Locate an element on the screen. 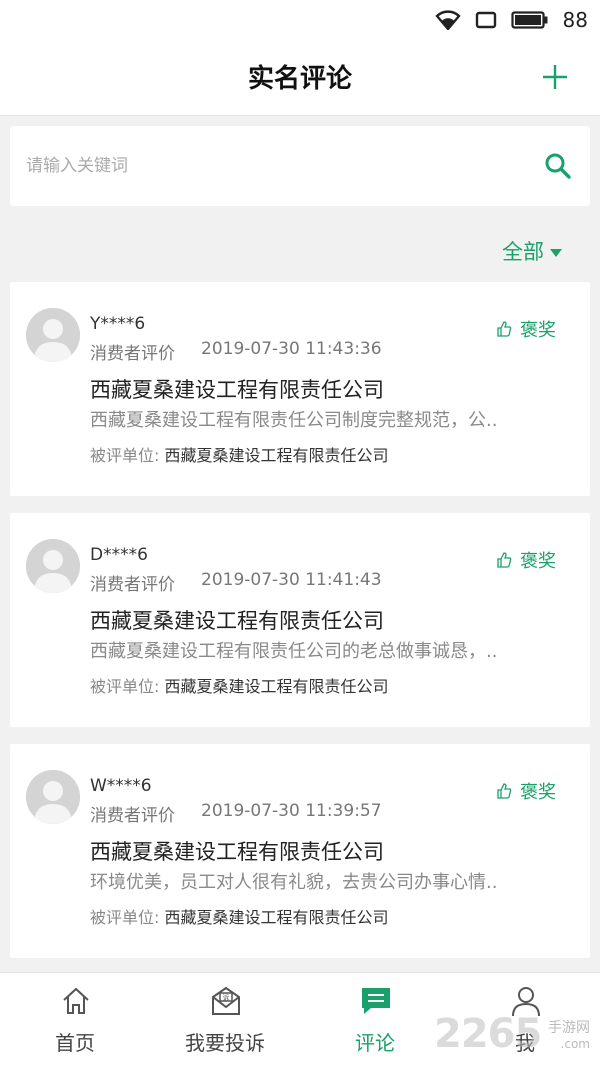  add-icon is located at coordinates (555, 77).